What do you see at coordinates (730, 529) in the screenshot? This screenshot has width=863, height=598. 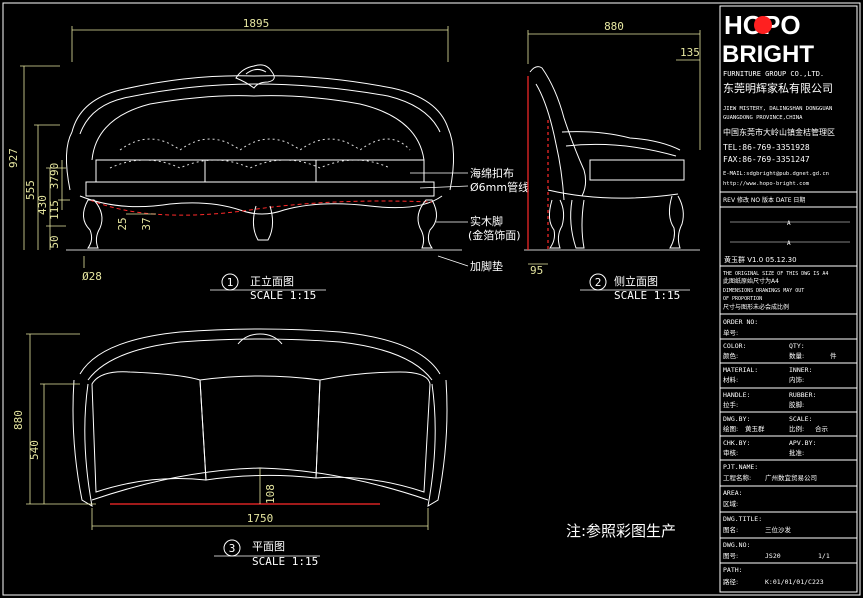 I see `title-label-cn: 图名:` at bounding box center [730, 529].